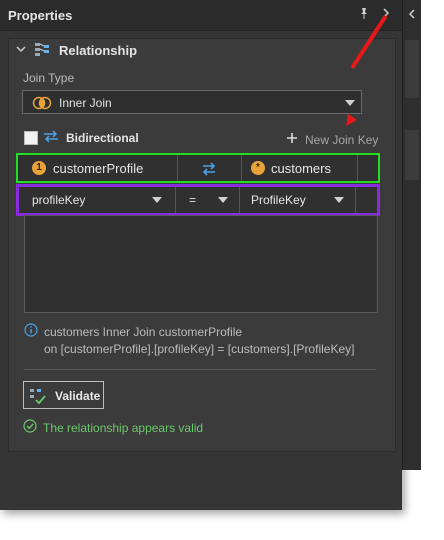 This screenshot has width=444, height=540. I want to click on join-summary-line1: customers Inner Join customerProfile, so click(143, 332).